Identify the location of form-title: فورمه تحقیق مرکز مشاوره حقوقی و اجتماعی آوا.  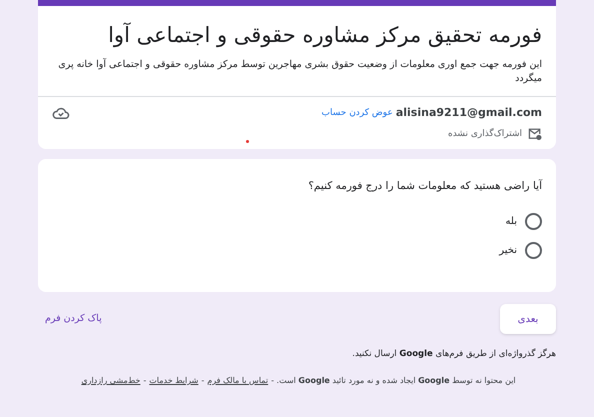
(324, 35).